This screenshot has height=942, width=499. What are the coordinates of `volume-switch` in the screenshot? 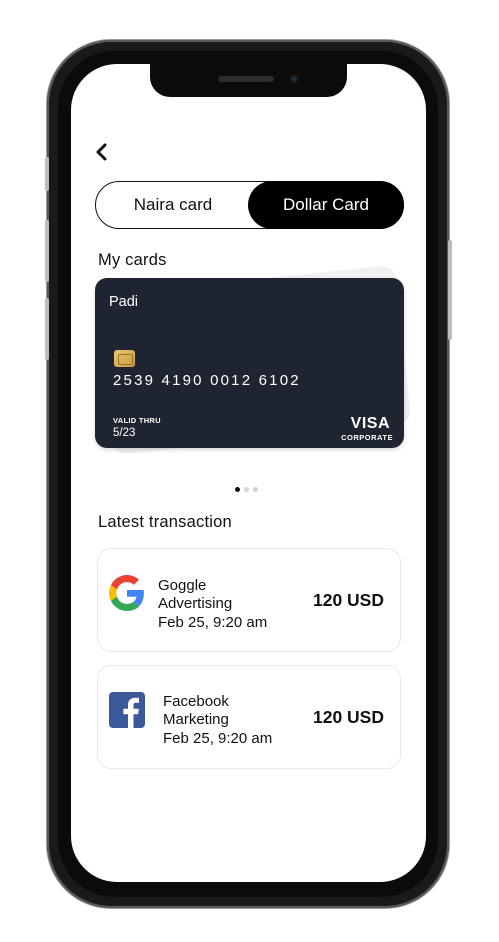 It's located at (47, 174).